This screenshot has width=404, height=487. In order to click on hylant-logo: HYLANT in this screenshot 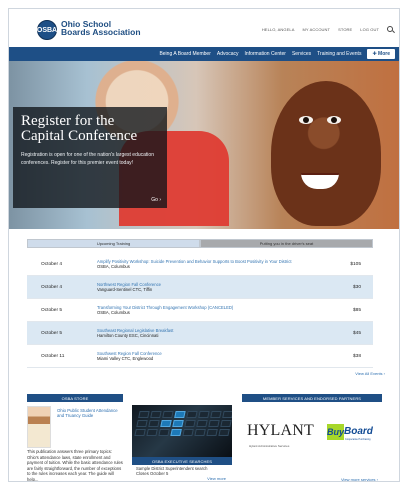, I will do `click(280, 431)`.